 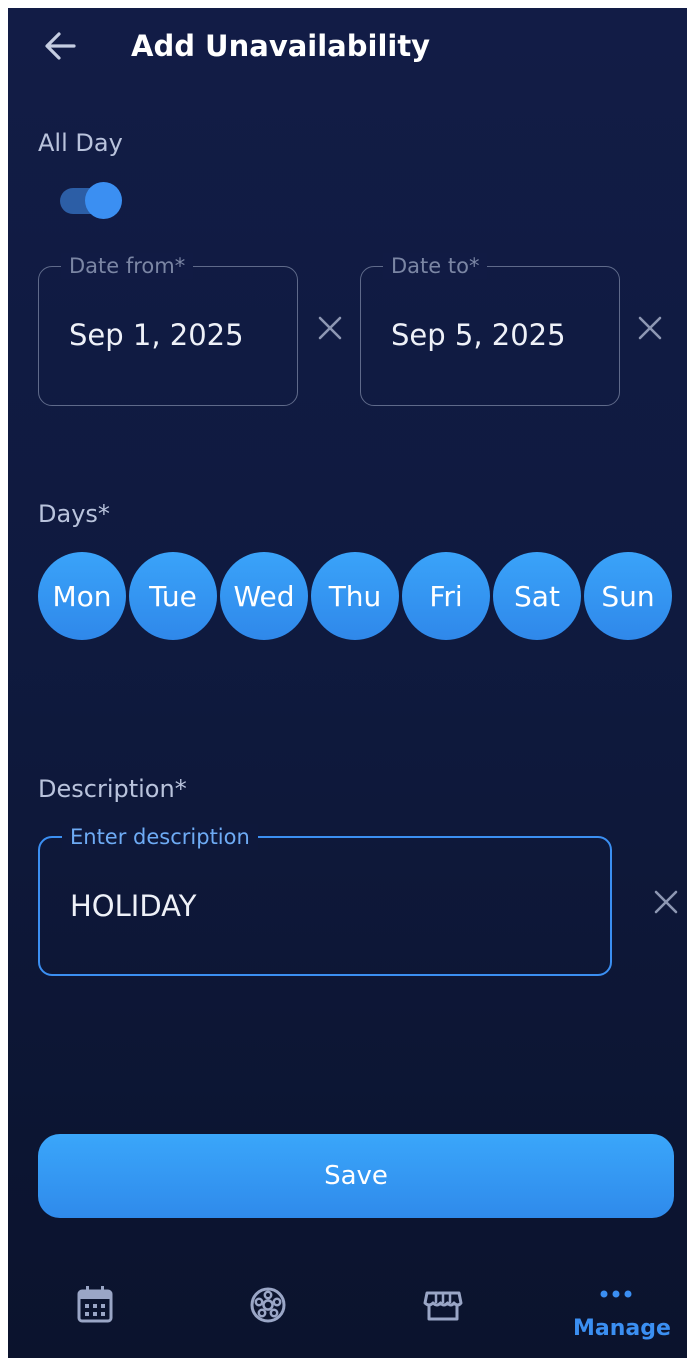 What do you see at coordinates (628, 596) in the screenshot?
I see `day-sun: Sun` at bounding box center [628, 596].